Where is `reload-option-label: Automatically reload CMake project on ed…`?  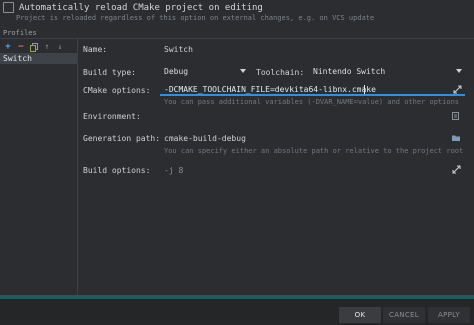
reload-option-label: Automatically reload CMake project on ed… is located at coordinates (141, 7).